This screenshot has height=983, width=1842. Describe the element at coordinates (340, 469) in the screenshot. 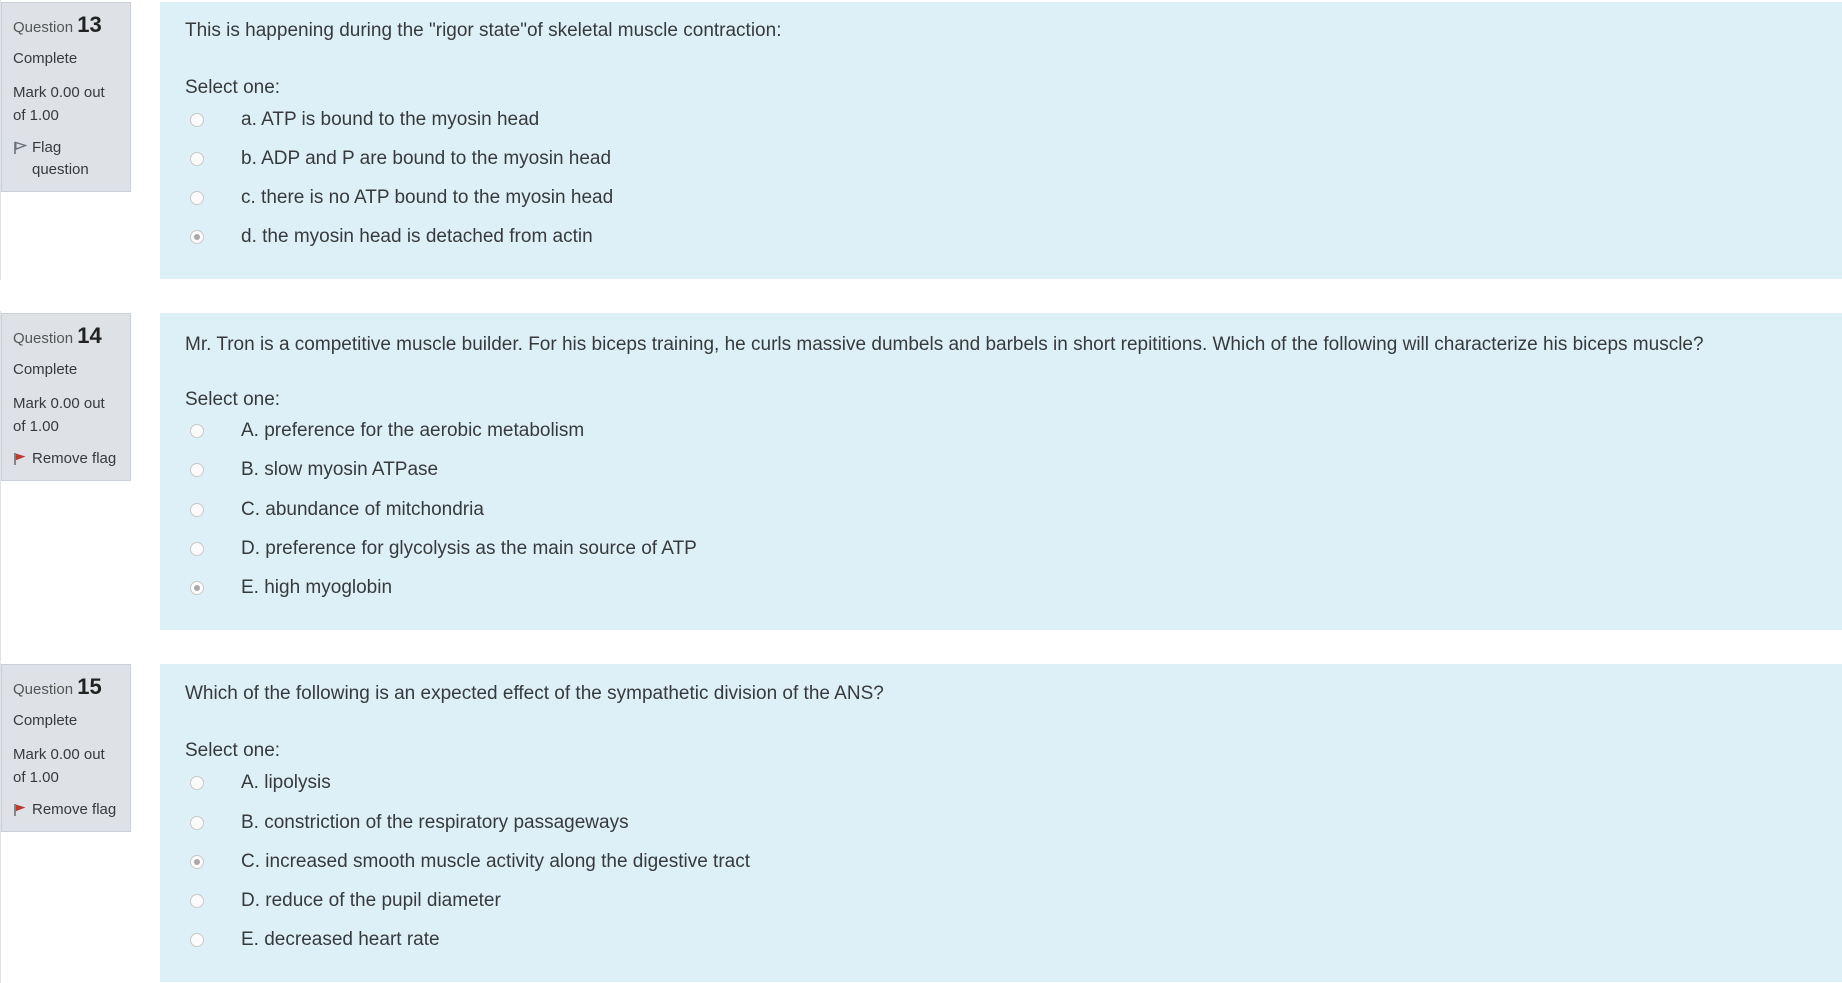

I see `answer-label: B. slow myosin ATPase` at that location.